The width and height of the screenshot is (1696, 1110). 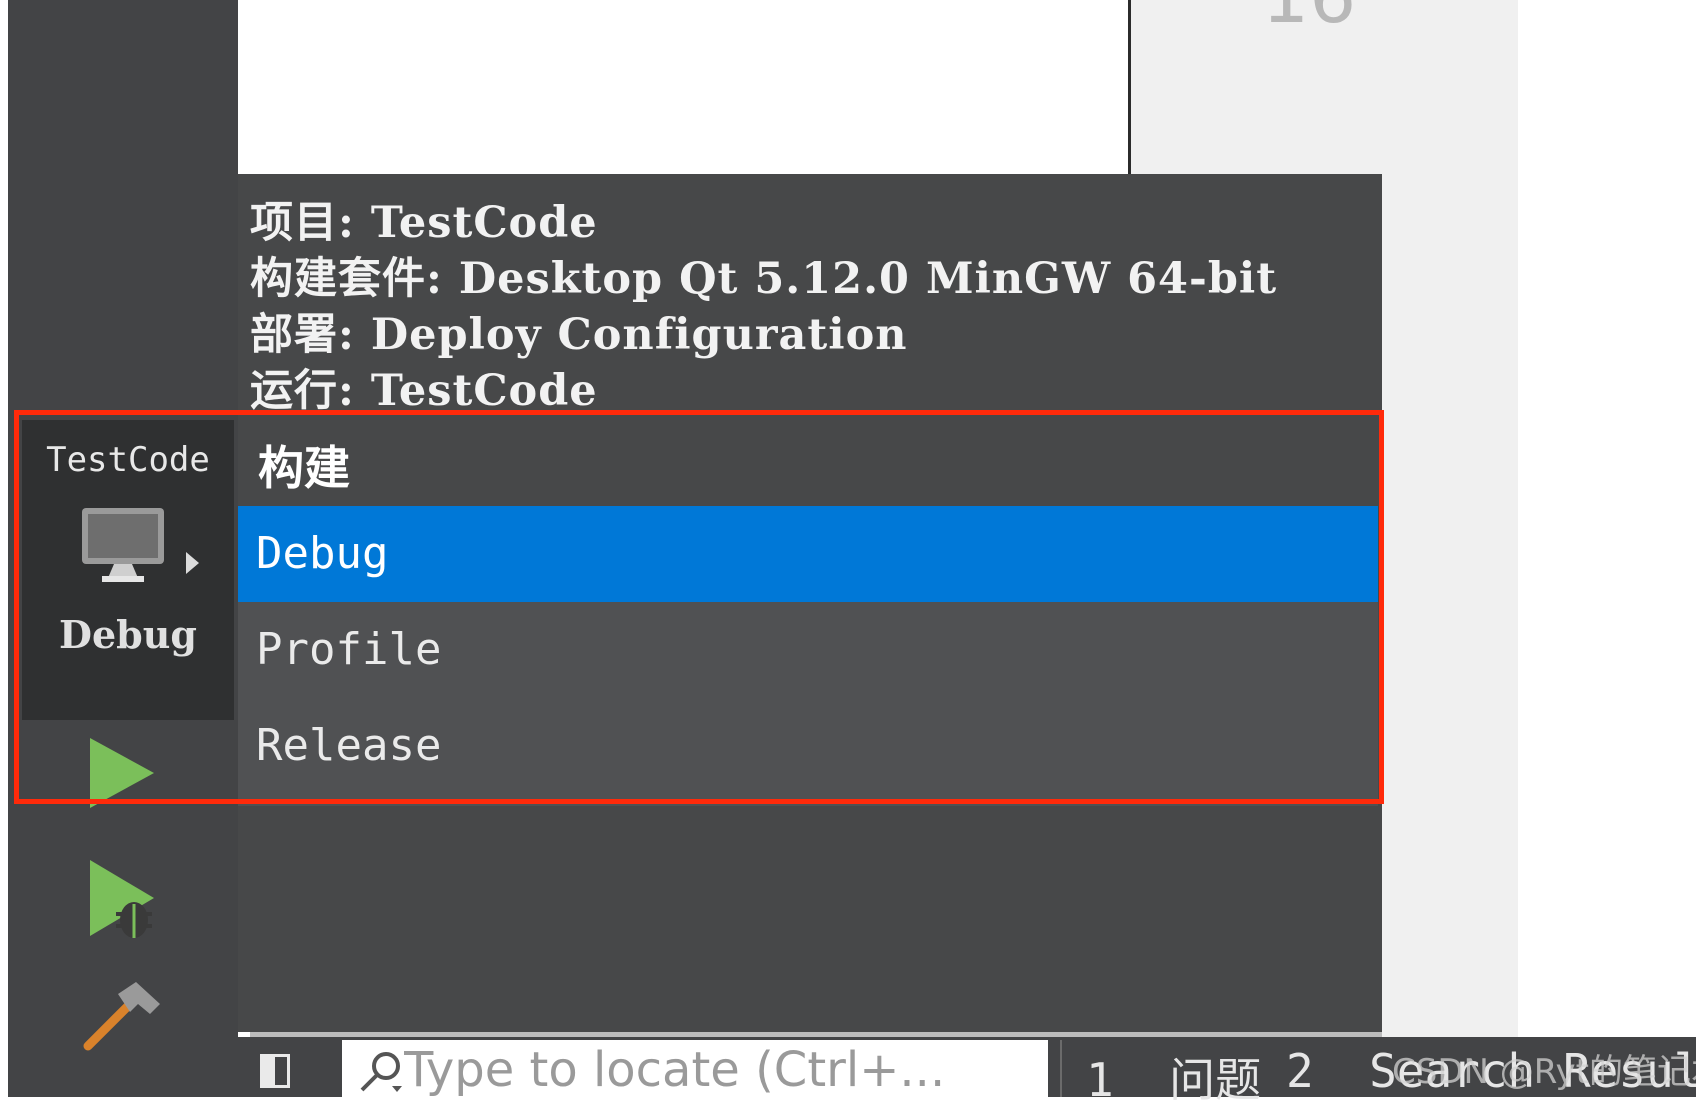 I want to click on info-kit-label: 构建套件, so click(x=338, y=279).